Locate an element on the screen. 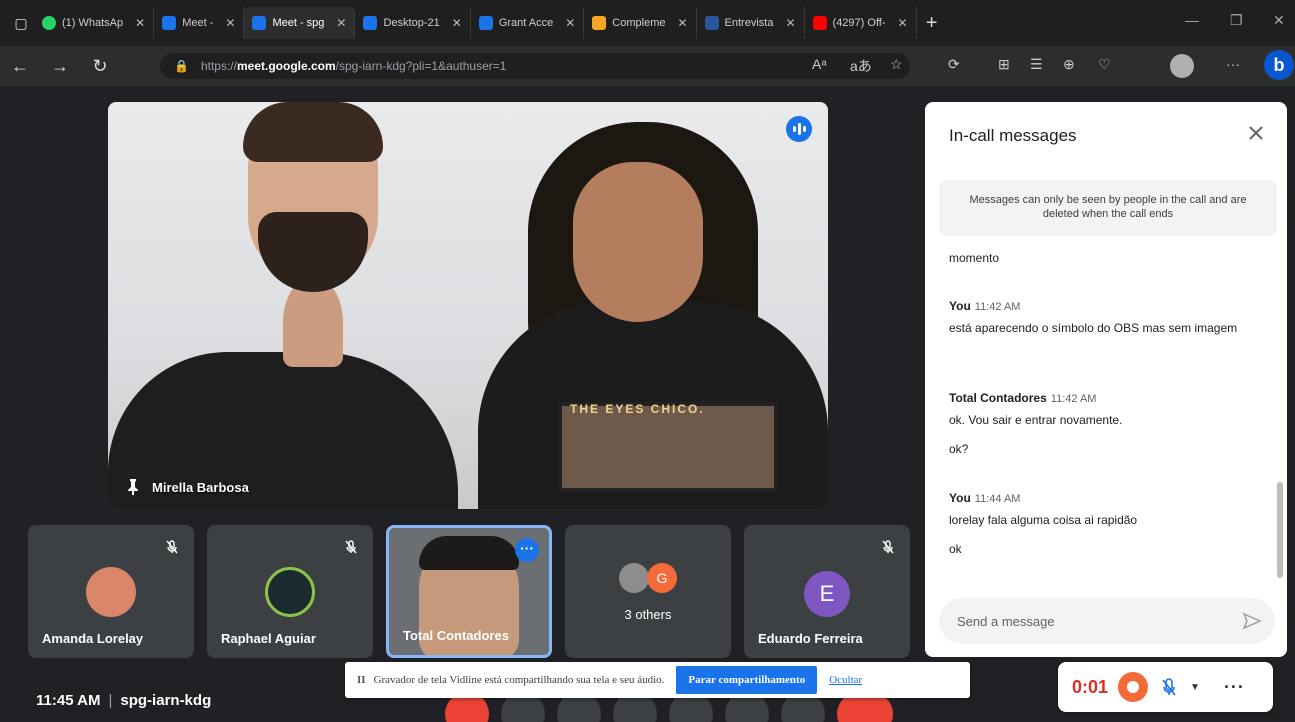 The image size is (1295, 722). tab-label: (1) WhatsAp is located at coordinates (93, 23).